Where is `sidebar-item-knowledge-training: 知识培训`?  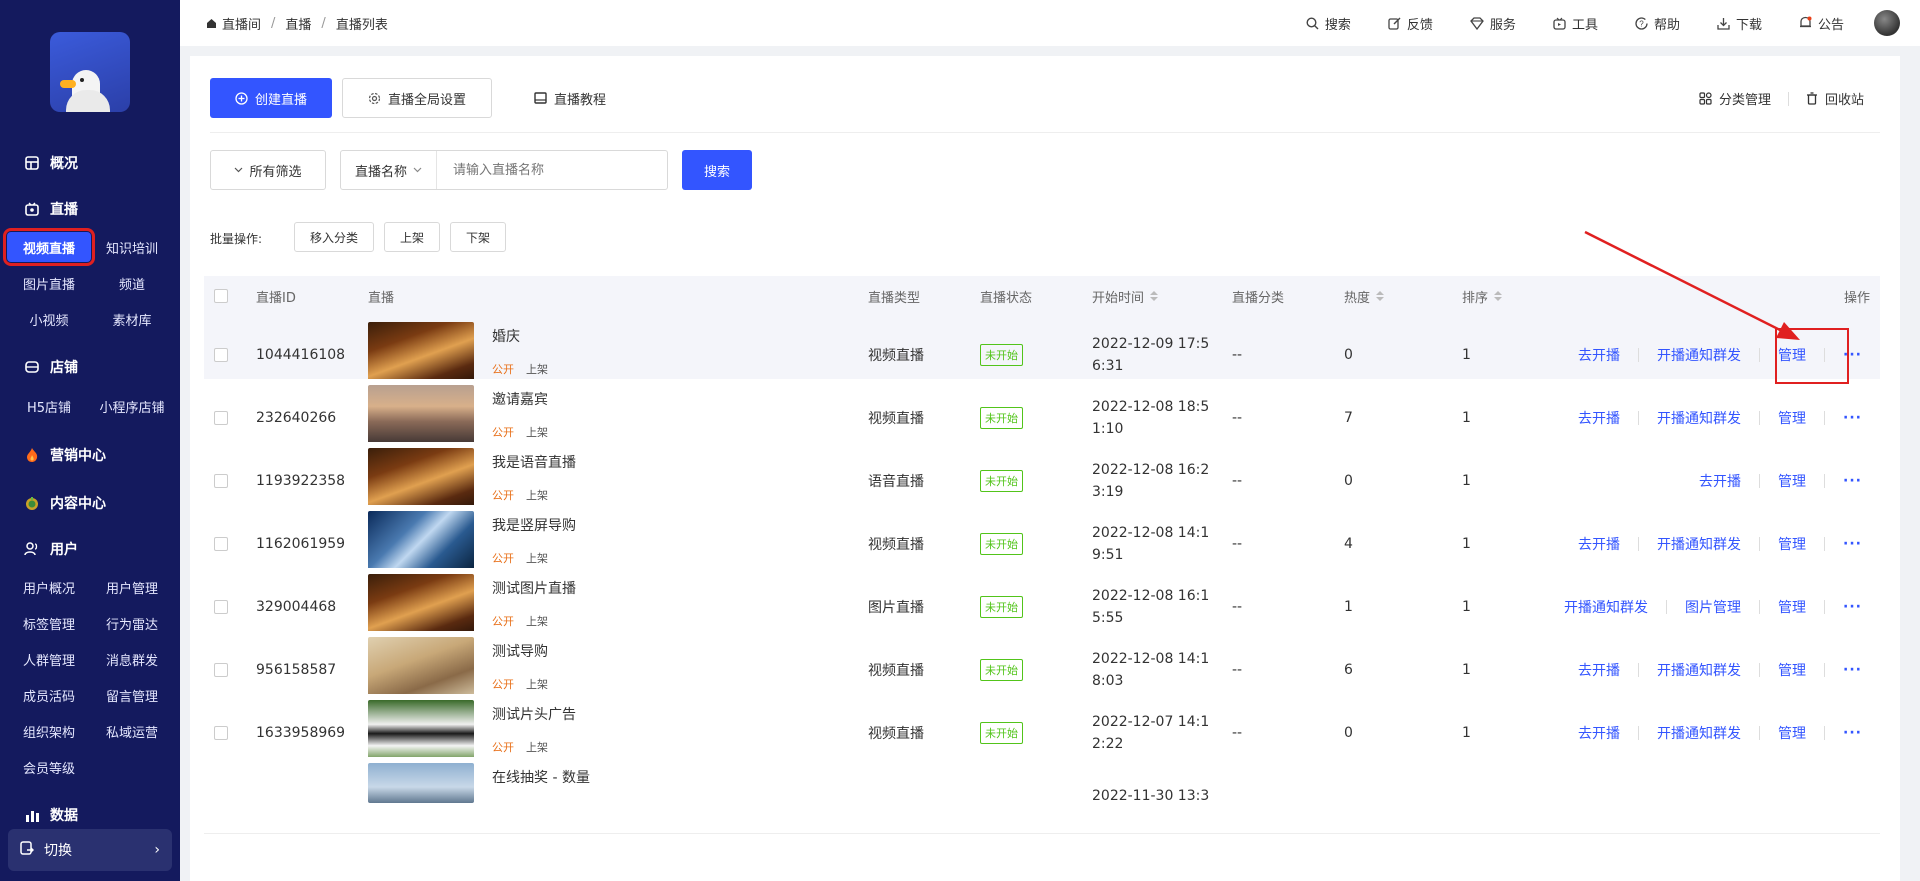 sidebar-item-knowledge-training: 知识培训 is located at coordinates (132, 247).